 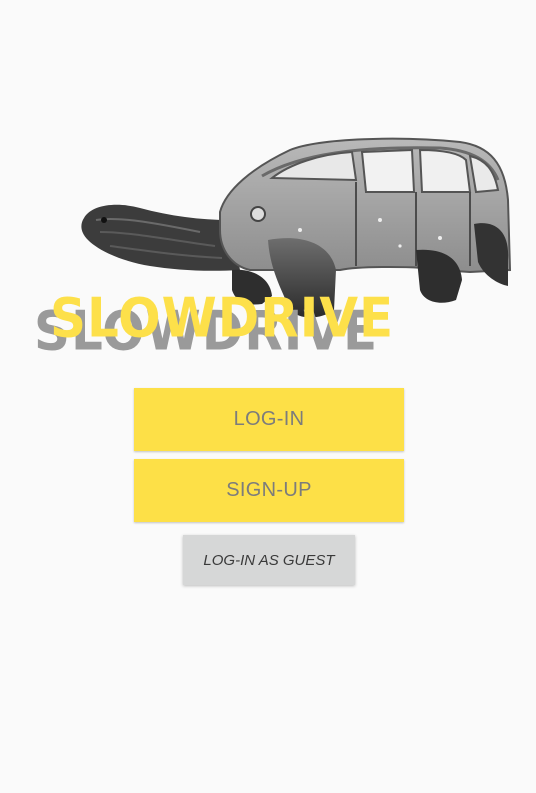 What do you see at coordinates (222, 318) in the screenshot?
I see `logo-text: SLOWDRIVE` at bounding box center [222, 318].